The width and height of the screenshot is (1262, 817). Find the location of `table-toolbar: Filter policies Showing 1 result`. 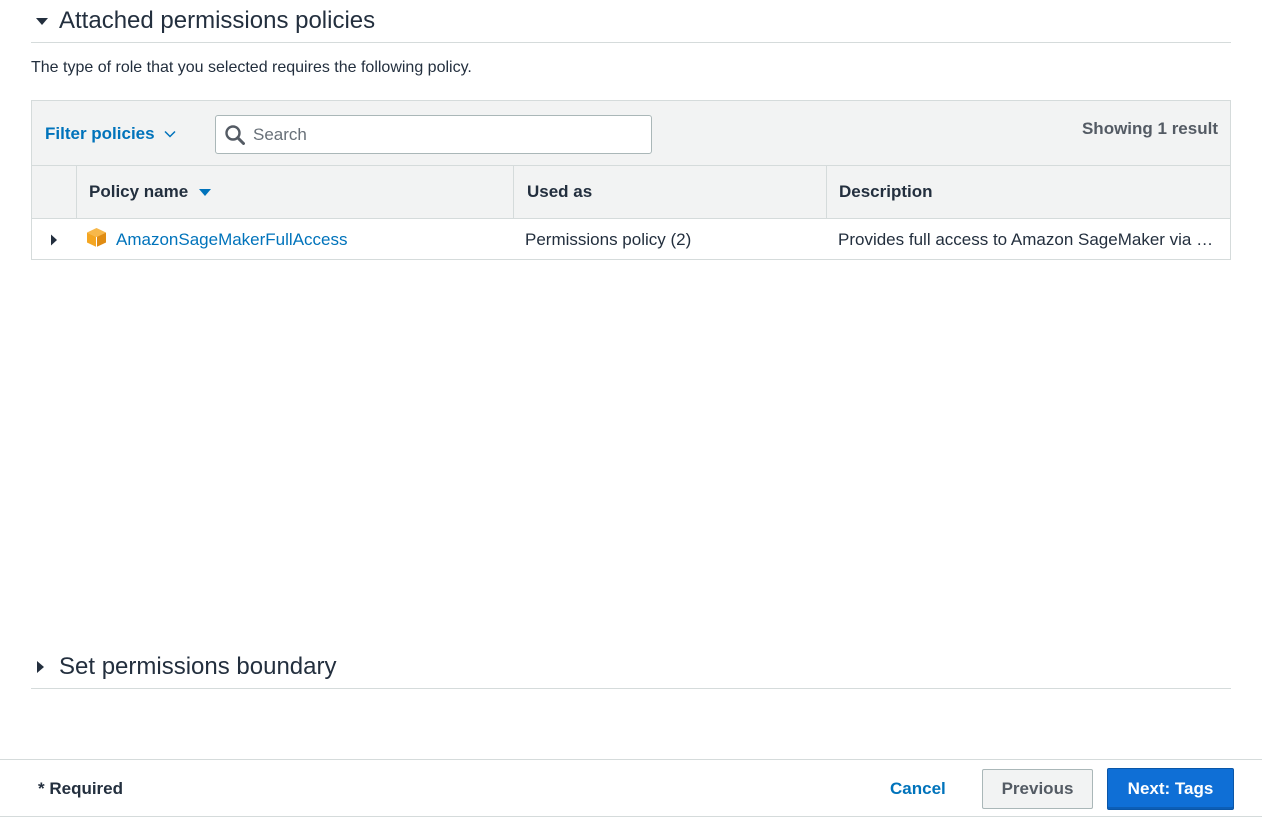

table-toolbar: Filter policies Showing 1 result is located at coordinates (631, 133).